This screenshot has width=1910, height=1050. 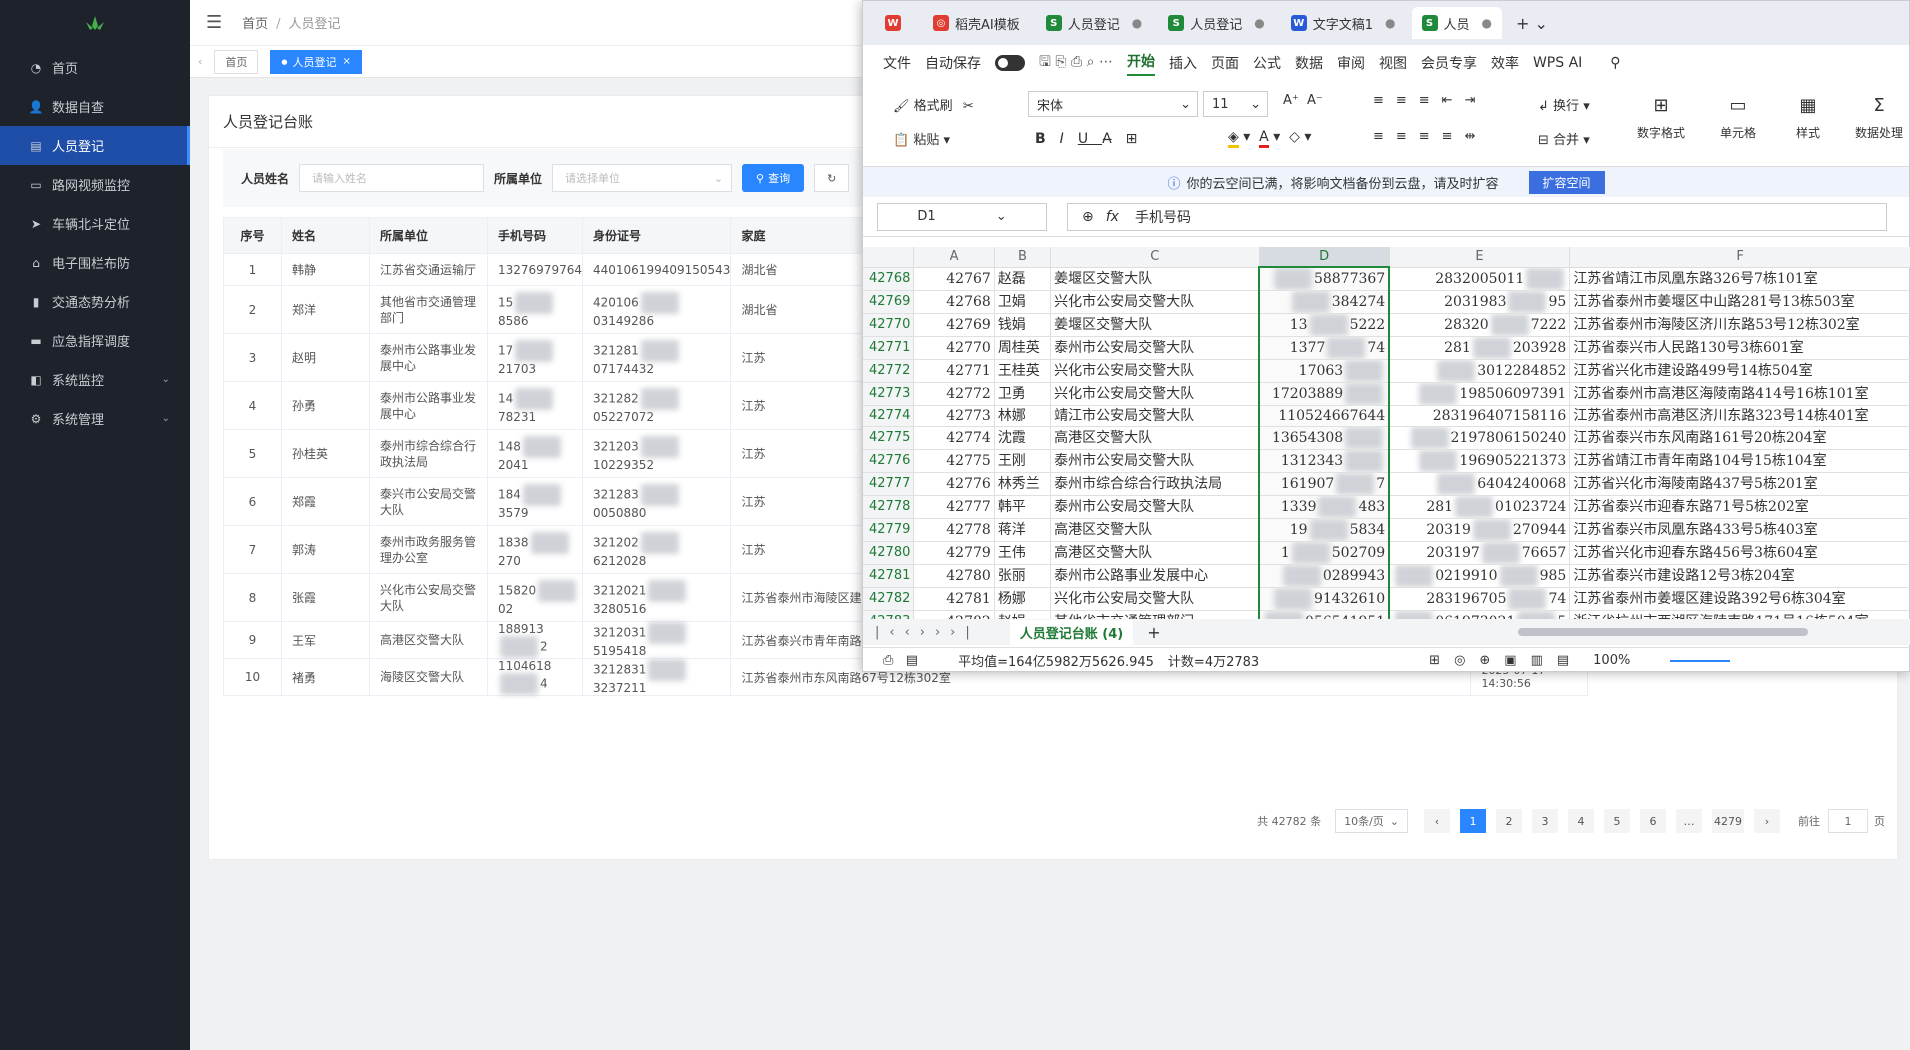 What do you see at coordinates (954, 507) in the screenshot?
I see `sheet-cell: 42777` at bounding box center [954, 507].